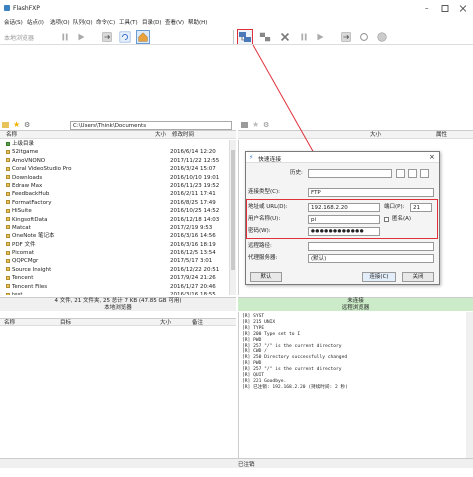 The image size is (473, 477). I want to click on list-item: KingsoftData 2016/12/18 14:03, so click(114, 220).